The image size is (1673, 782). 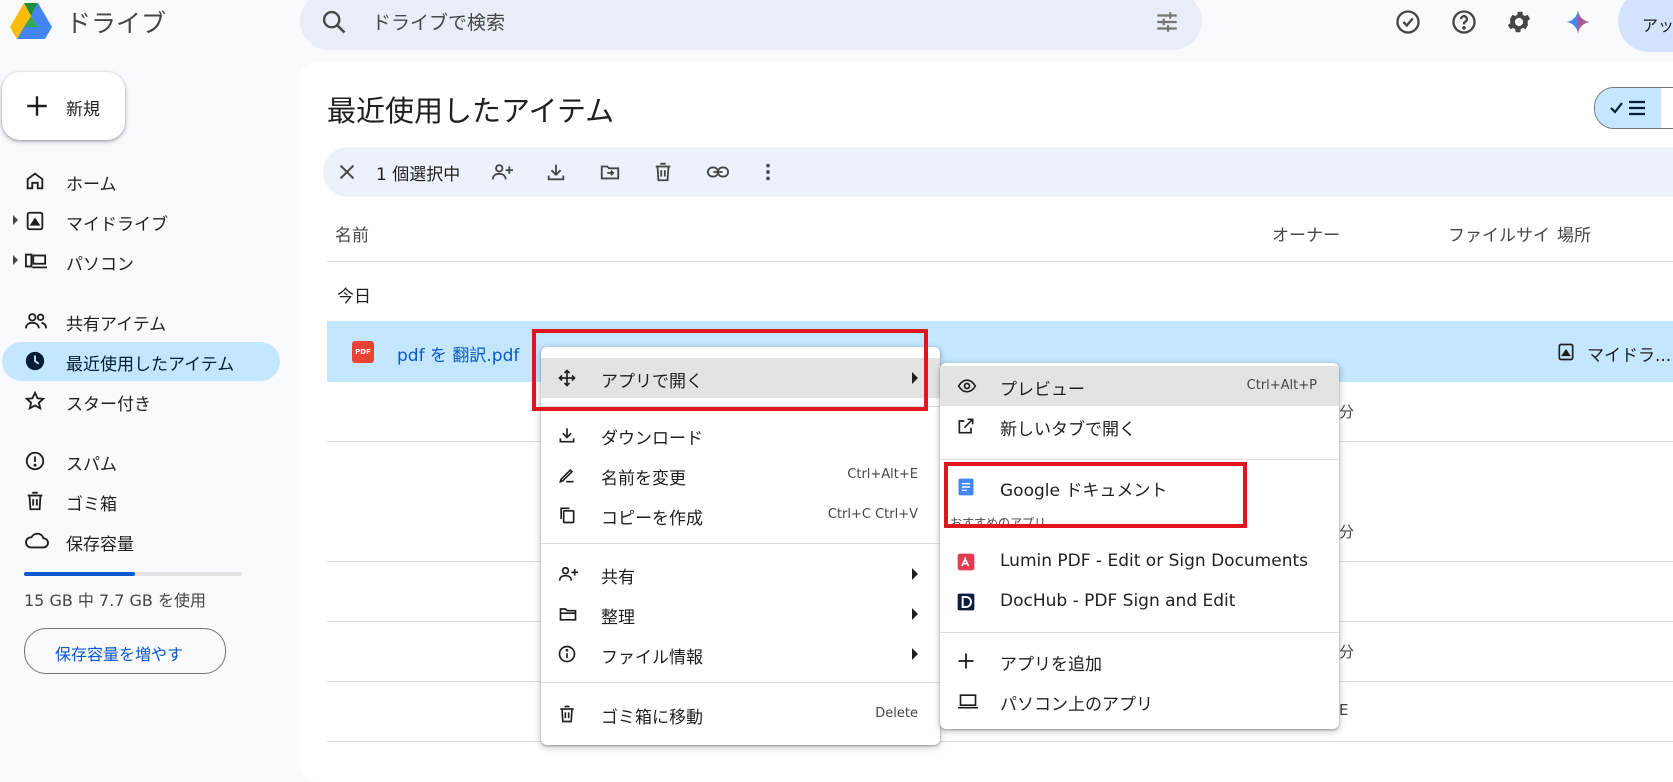 I want to click on menu-item-label: 名前を変更, so click(x=643, y=479).